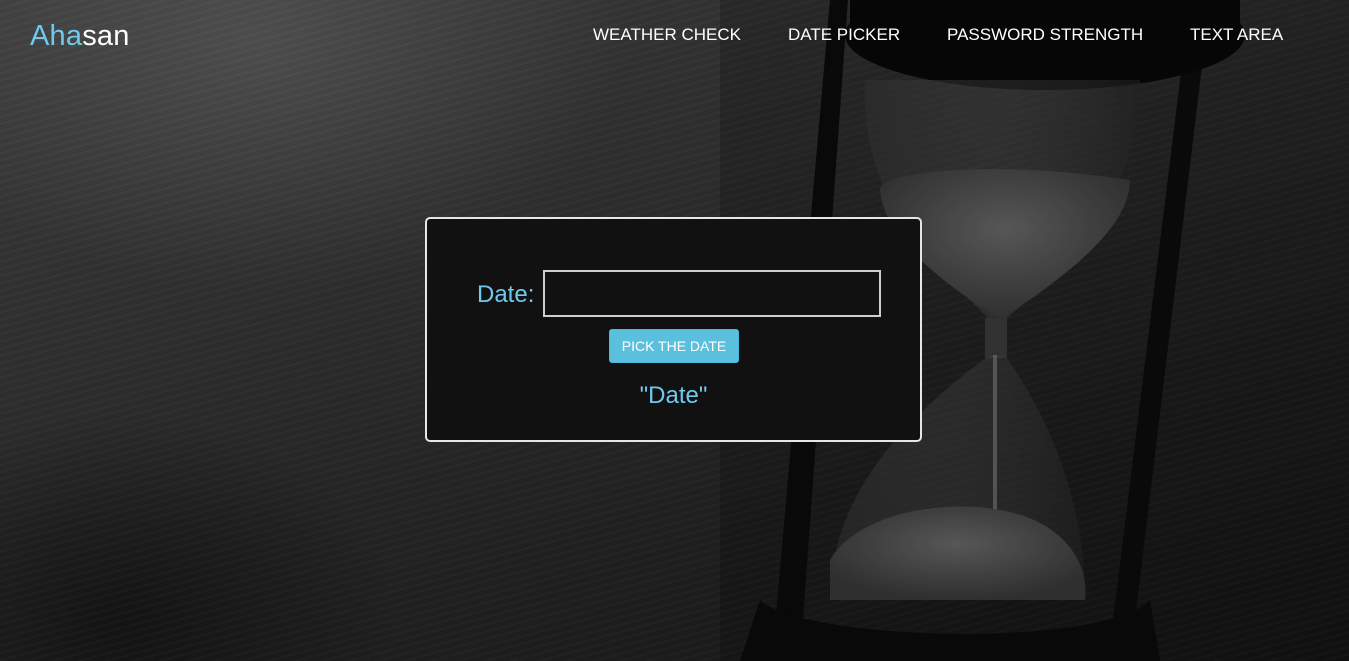  What do you see at coordinates (506, 294) in the screenshot?
I see `date-label: Date:` at bounding box center [506, 294].